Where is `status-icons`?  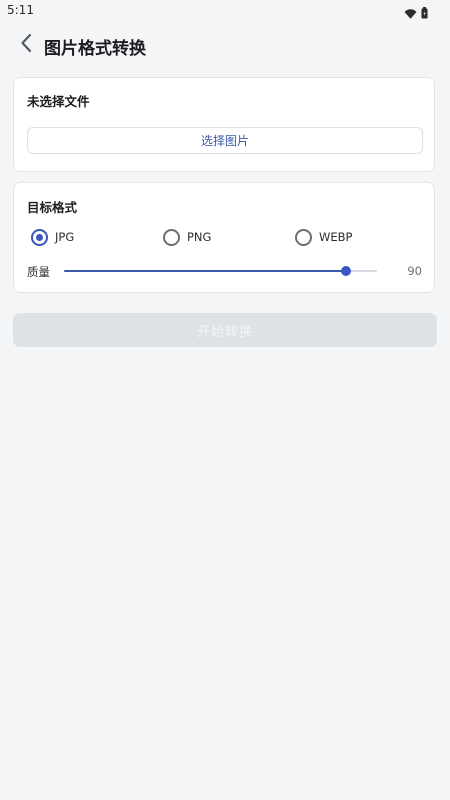
status-icons is located at coordinates (416, 13).